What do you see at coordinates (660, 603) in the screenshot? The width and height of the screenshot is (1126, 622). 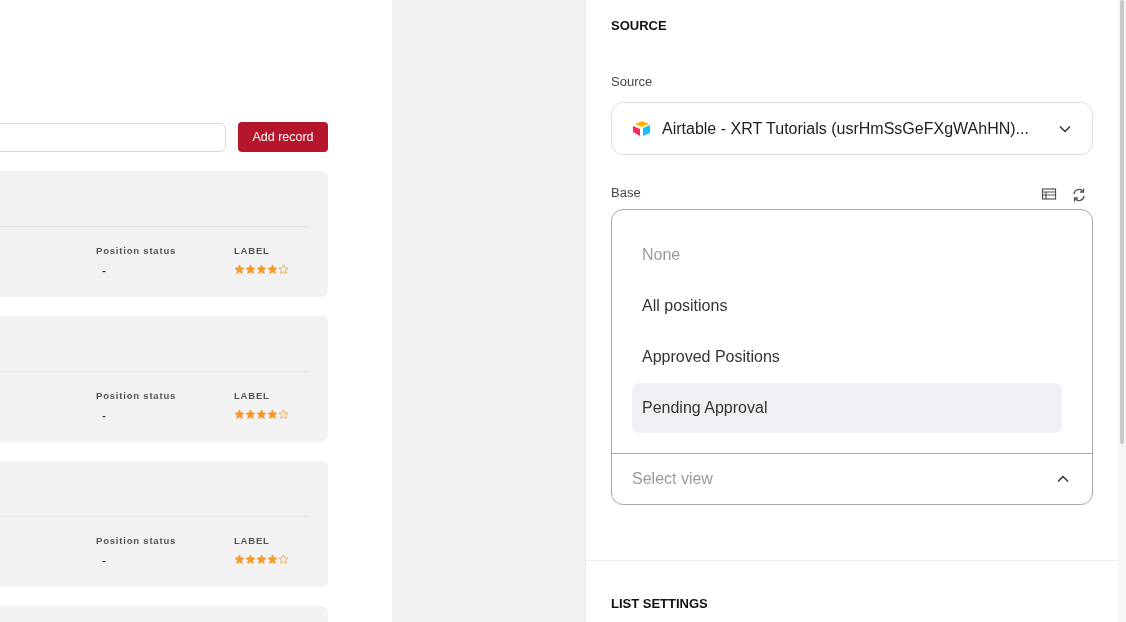 I see `section-title: LIST SETTINGS` at bounding box center [660, 603].